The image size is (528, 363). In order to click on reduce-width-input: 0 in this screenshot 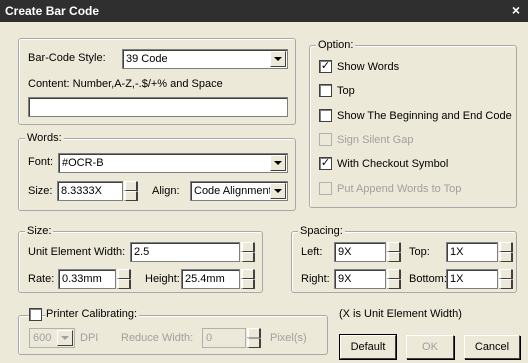, I will do `click(224, 338)`.